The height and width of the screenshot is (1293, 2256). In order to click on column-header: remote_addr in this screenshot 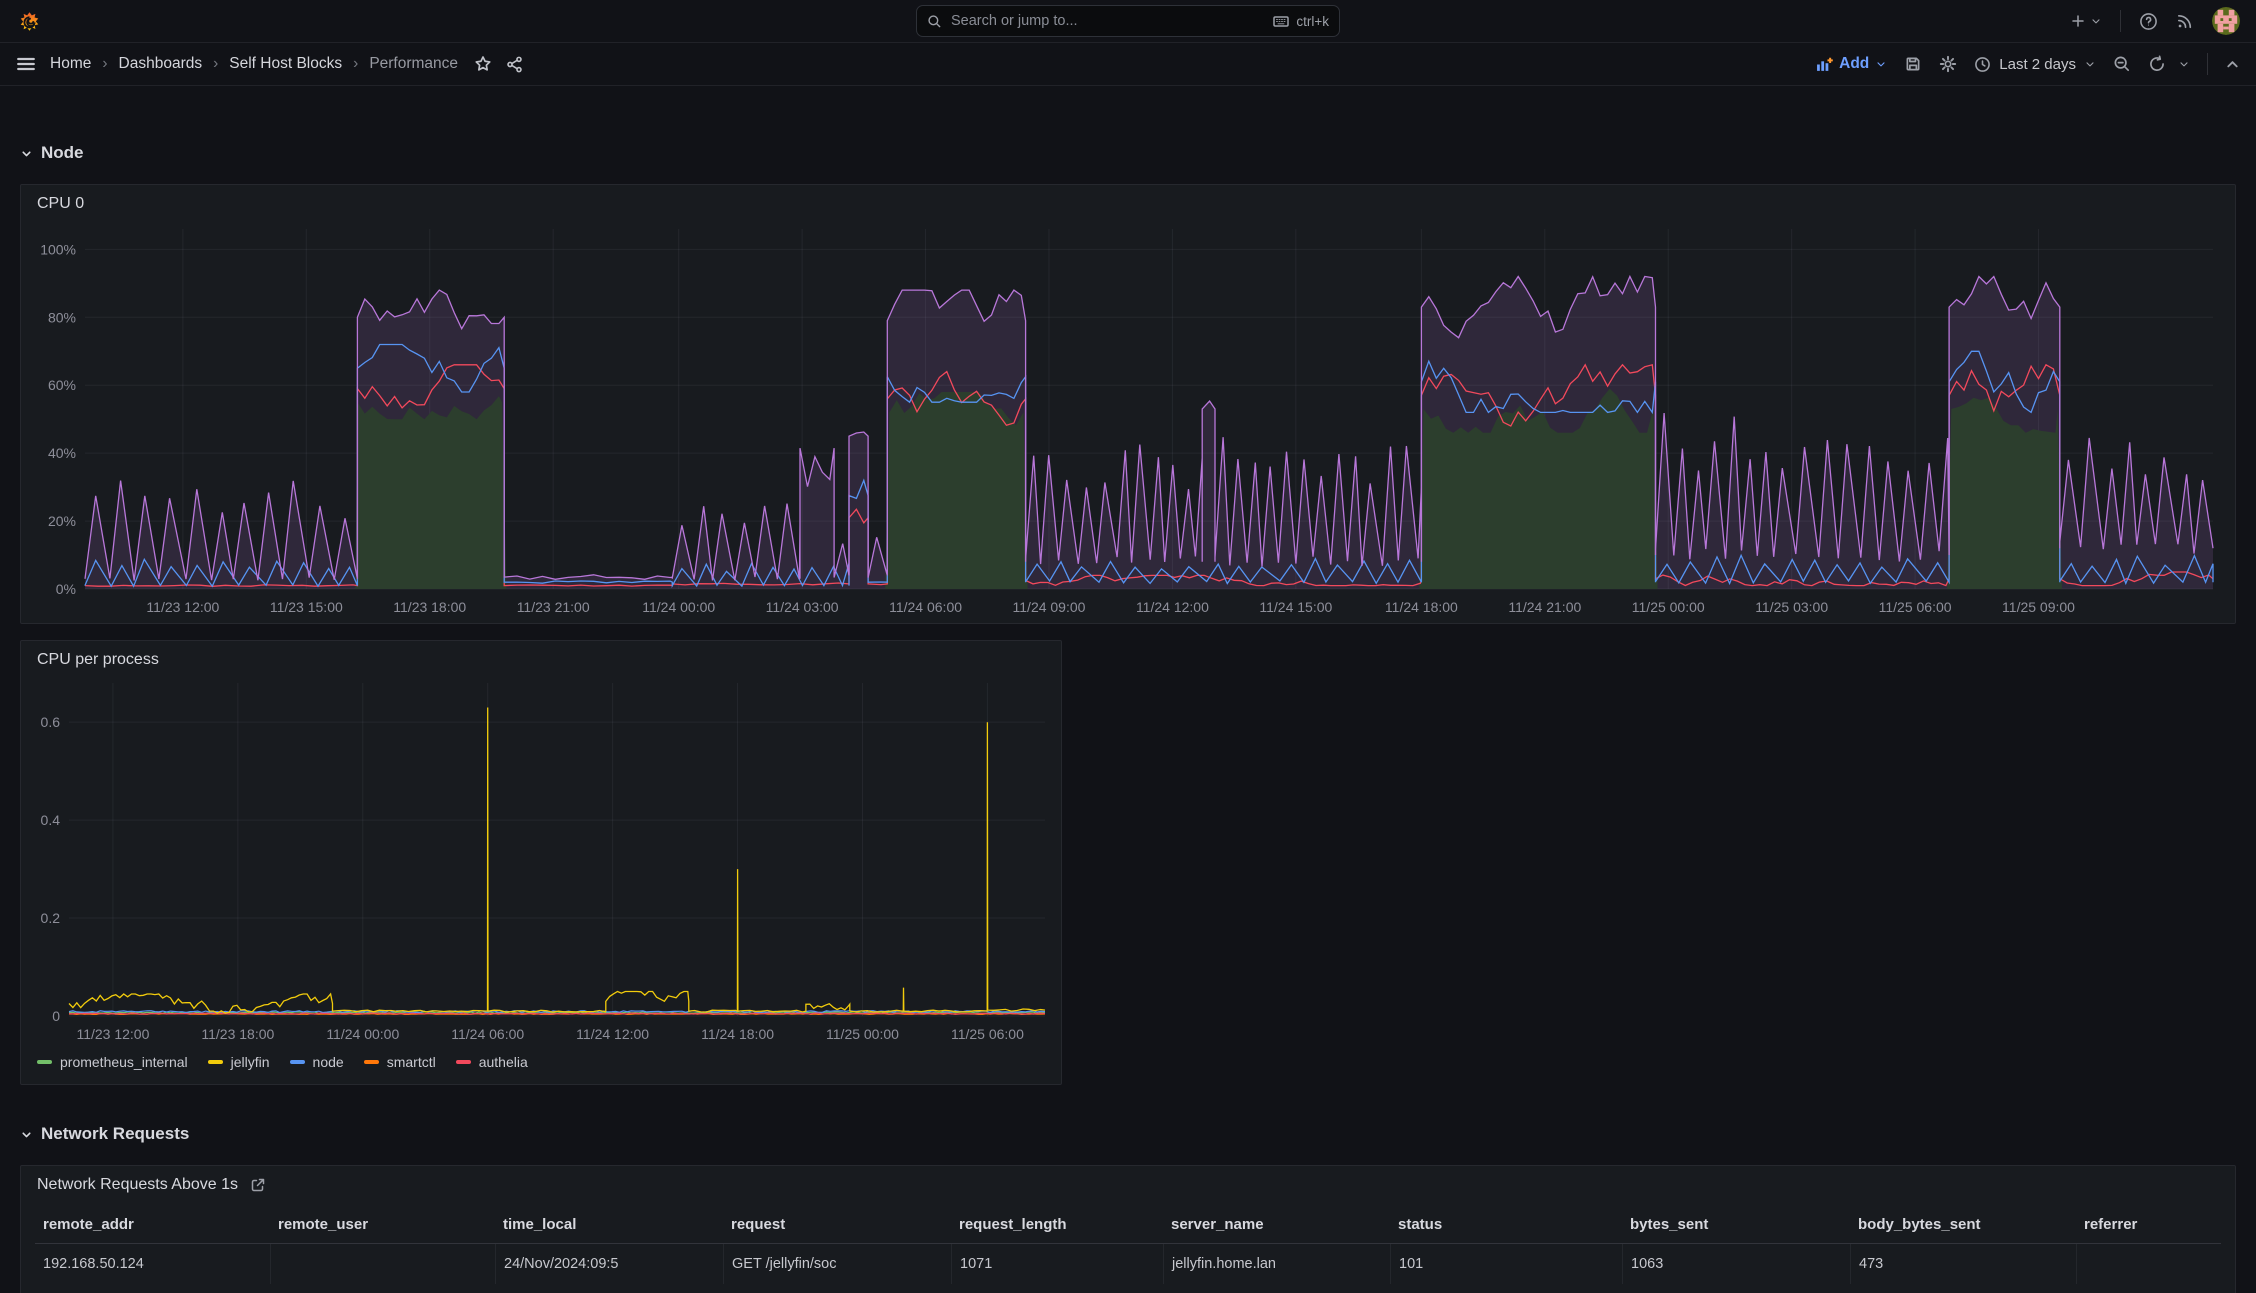, I will do `click(152, 1223)`.